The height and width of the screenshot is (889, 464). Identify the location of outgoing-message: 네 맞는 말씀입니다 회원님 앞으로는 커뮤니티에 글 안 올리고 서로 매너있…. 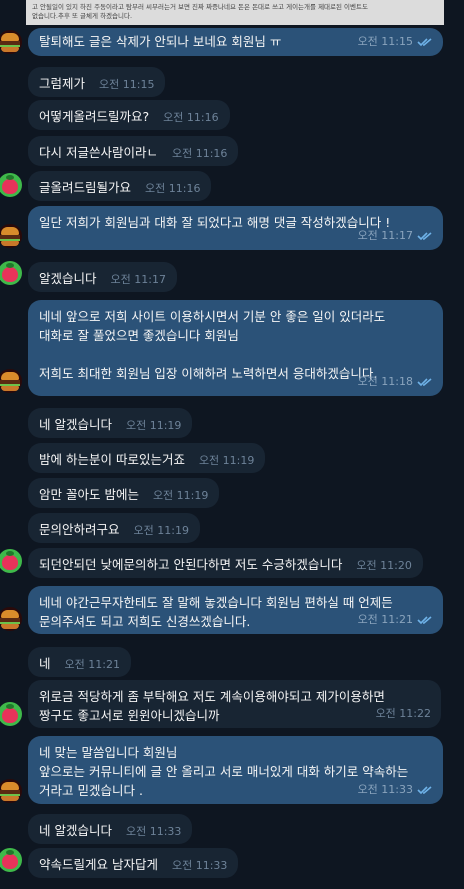
(235, 770).